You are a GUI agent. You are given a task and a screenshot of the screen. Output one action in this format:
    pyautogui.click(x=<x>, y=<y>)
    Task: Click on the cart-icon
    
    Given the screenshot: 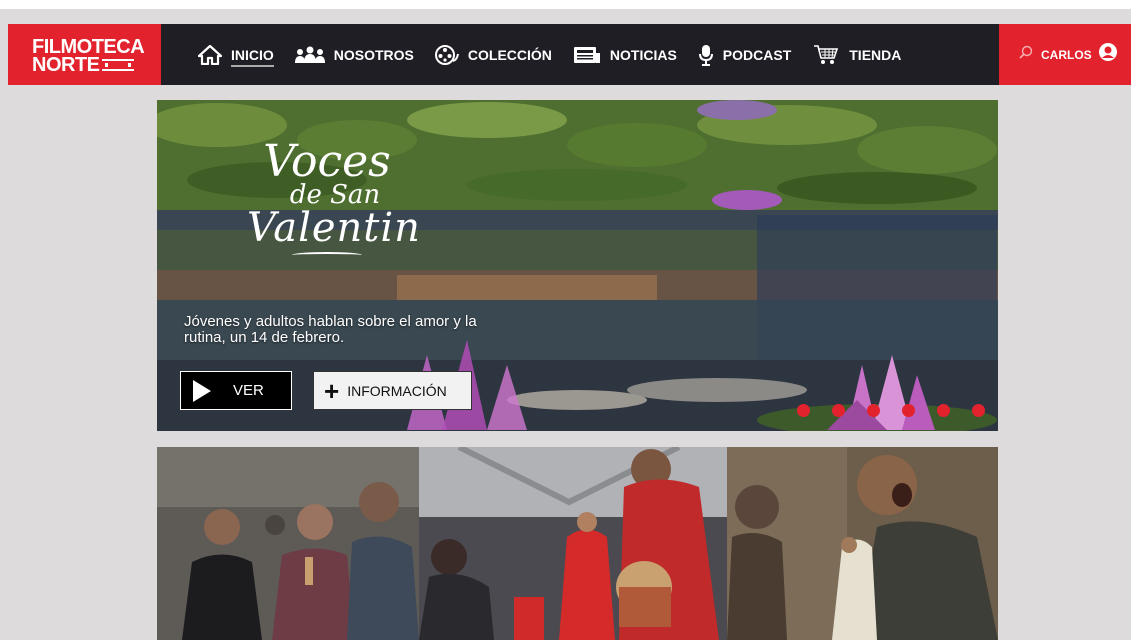 What is the action you would take?
    pyautogui.click(x=826, y=55)
    